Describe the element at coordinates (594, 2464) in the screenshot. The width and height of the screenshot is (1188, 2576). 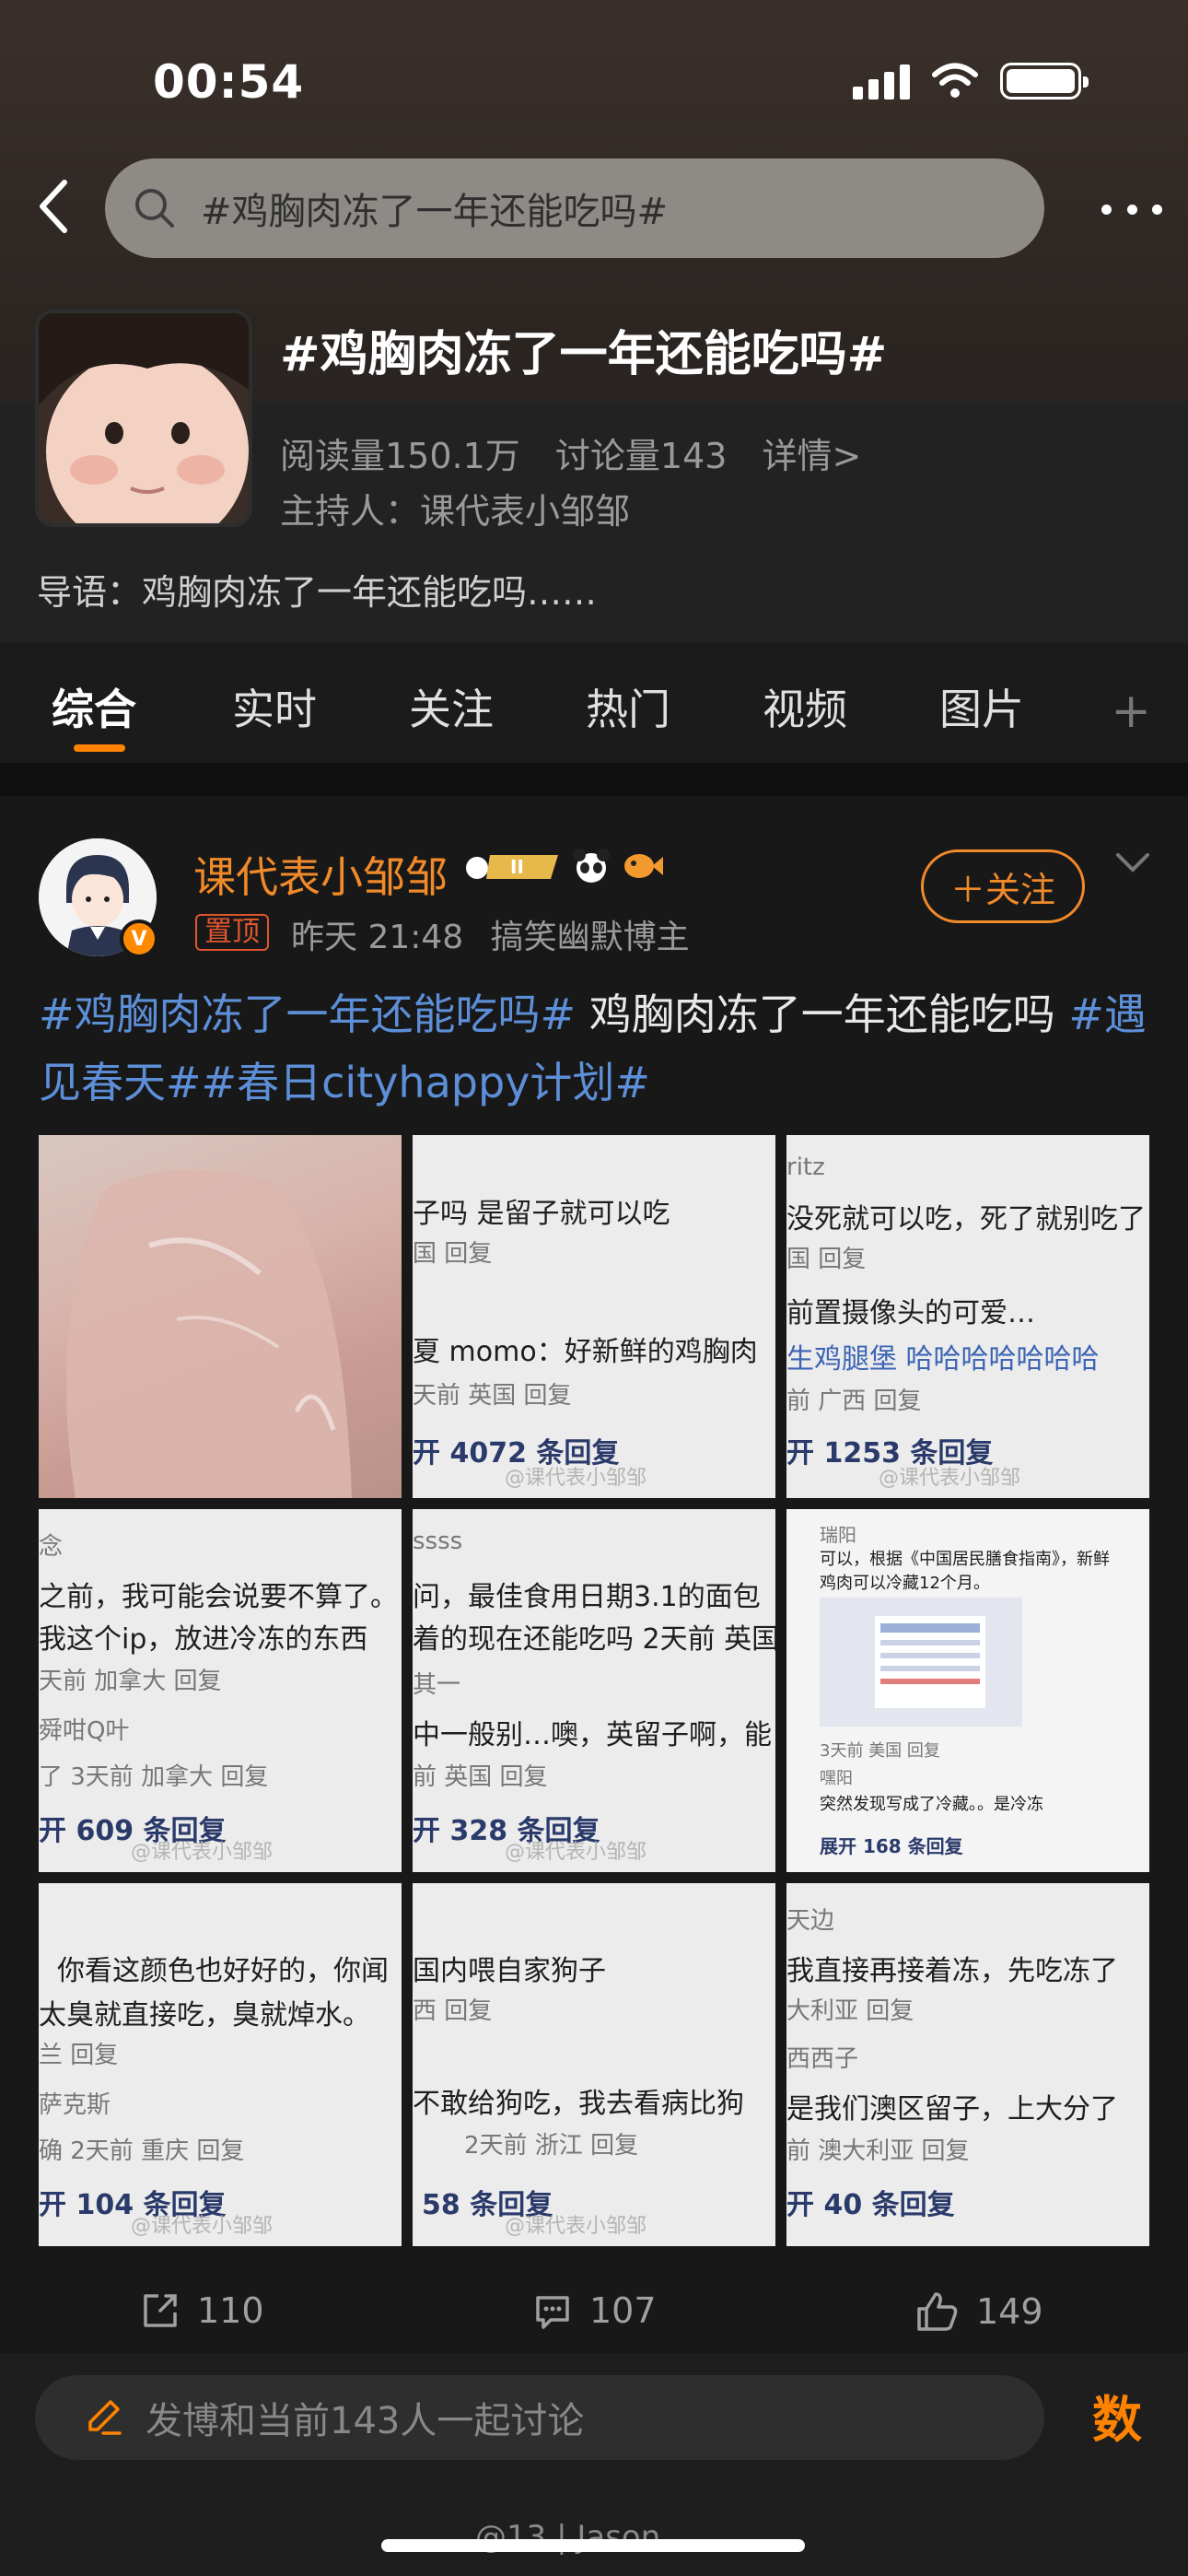
I see `bottom-bar: 发博和当前143人一起讨论 数 @13 | Jason` at that location.